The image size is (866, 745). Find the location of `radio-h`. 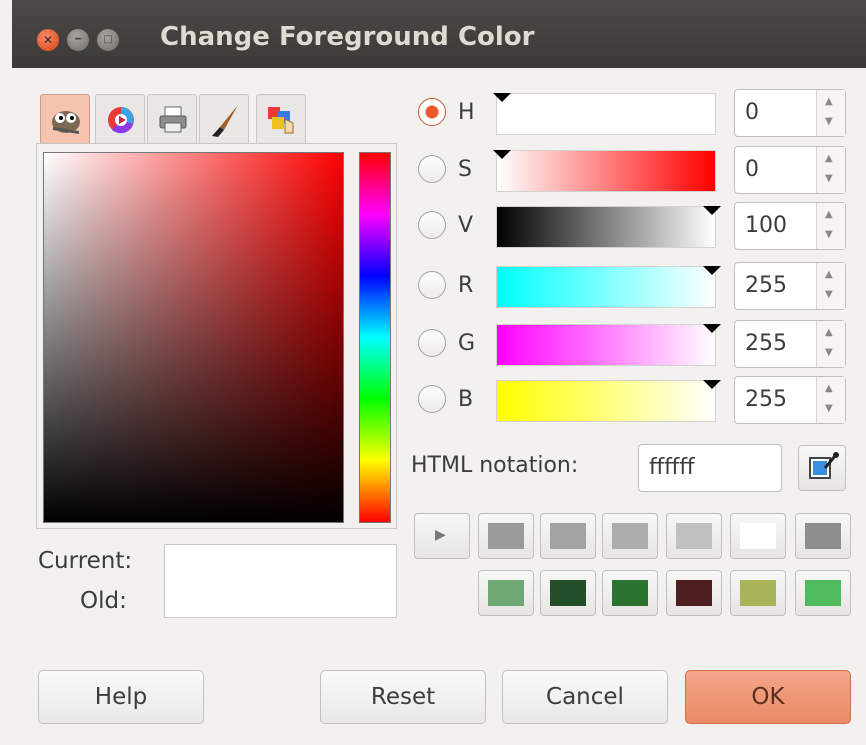

radio-h is located at coordinates (432, 112).